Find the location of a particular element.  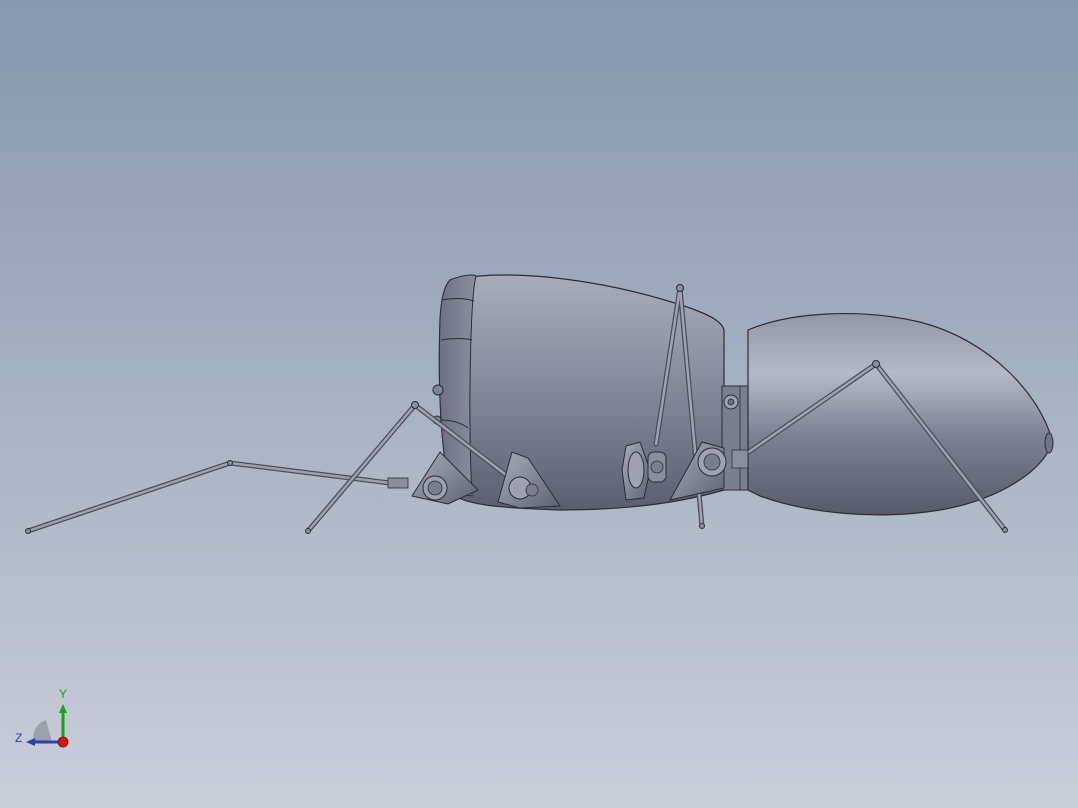

waist-connector is located at coordinates (735, 438).